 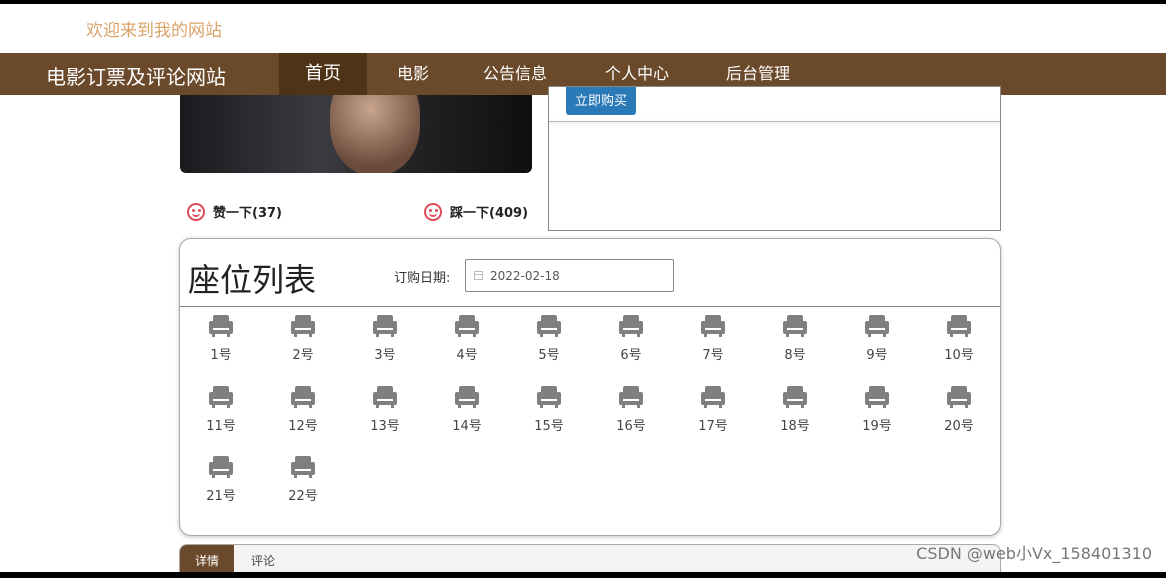 What do you see at coordinates (375, 134) in the screenshot?
I see `poster-actor` at bounding box center [375, 134].